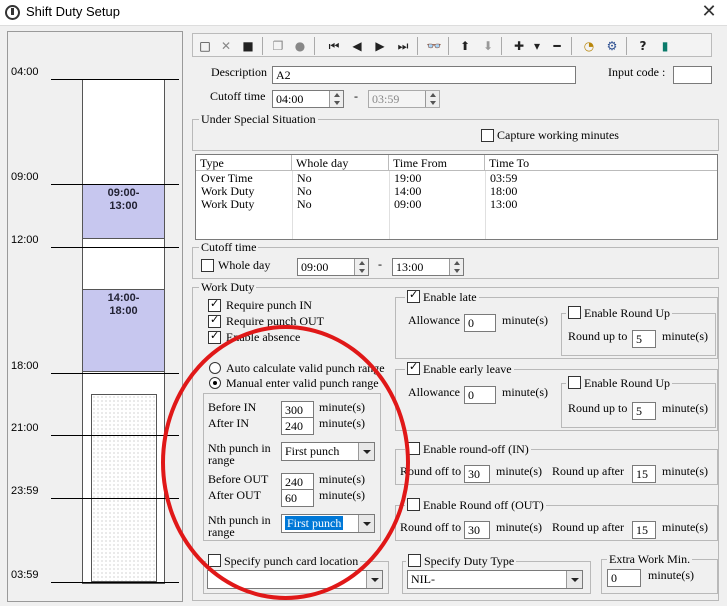 The width and height of the screenshot is (727, 606). Describe the element at coordinates (297, 426) in the screenshot. I see `after-in-input: 240` at that location.